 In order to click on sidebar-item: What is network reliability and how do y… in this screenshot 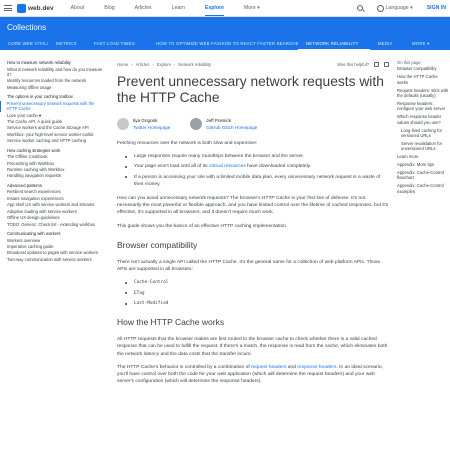, I will do `click(52, 72)`.